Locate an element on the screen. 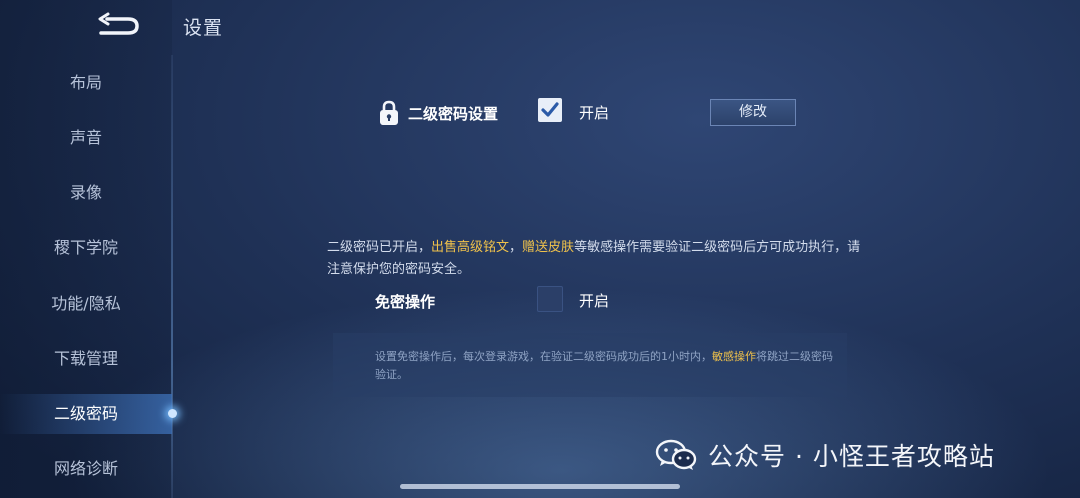  secondary-password-label: 二级密码设置 is located at coordinates (453, 114).